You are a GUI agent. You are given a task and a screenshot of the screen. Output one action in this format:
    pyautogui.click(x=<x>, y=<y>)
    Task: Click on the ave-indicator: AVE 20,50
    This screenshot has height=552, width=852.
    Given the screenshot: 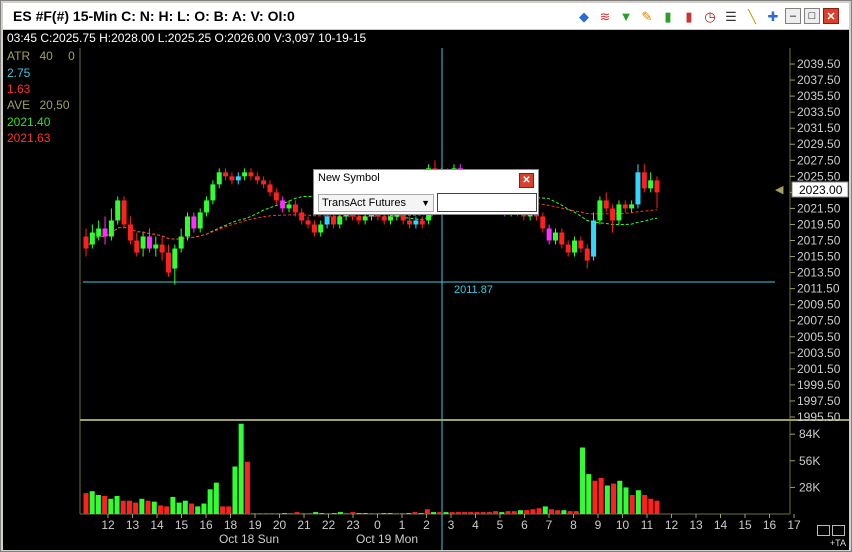 What is the action you would take?
    pyautogui.click(x=38, y=105)
    